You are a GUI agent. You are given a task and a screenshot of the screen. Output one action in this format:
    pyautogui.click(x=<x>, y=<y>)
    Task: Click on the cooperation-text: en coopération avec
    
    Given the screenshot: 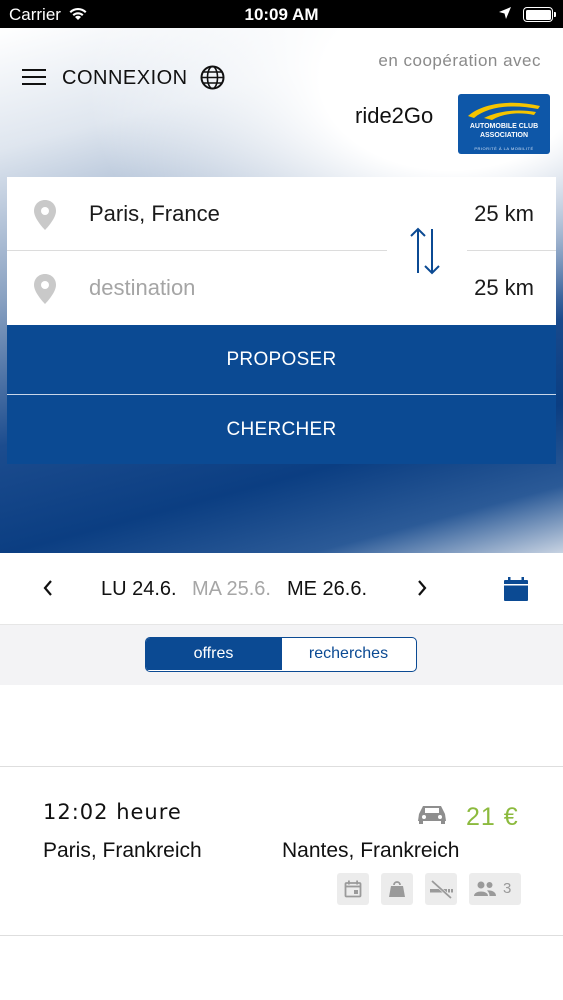 What is the action you would take?
    pyautogui.click(x=459, y=60)
    